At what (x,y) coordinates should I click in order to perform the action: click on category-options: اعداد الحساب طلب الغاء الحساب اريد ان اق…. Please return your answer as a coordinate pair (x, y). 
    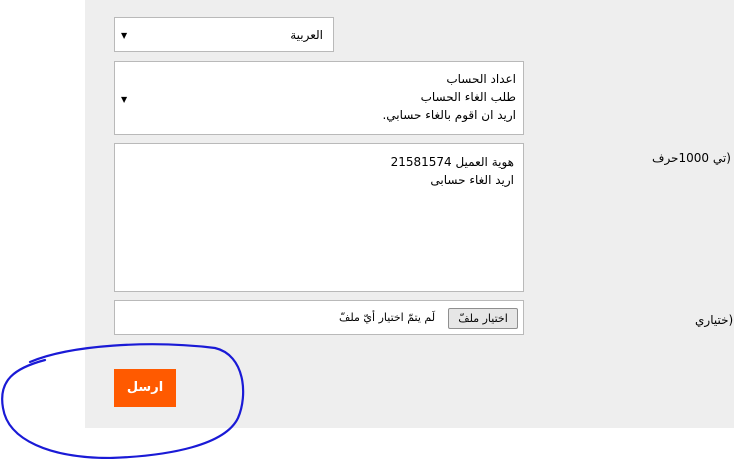
    Looking at the image, I should click on (449, 97).